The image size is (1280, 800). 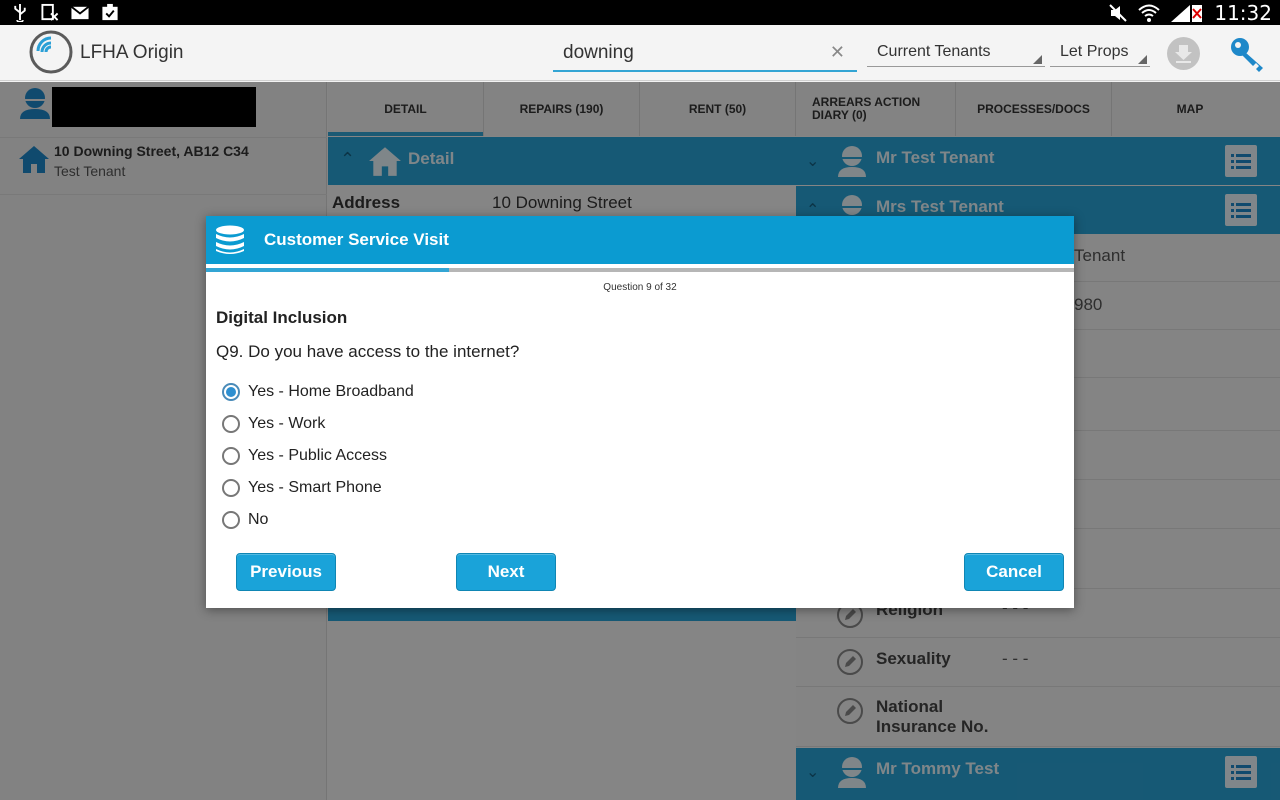 I want to click on answer-option: Yes - Work, so click(x=318, y=424).